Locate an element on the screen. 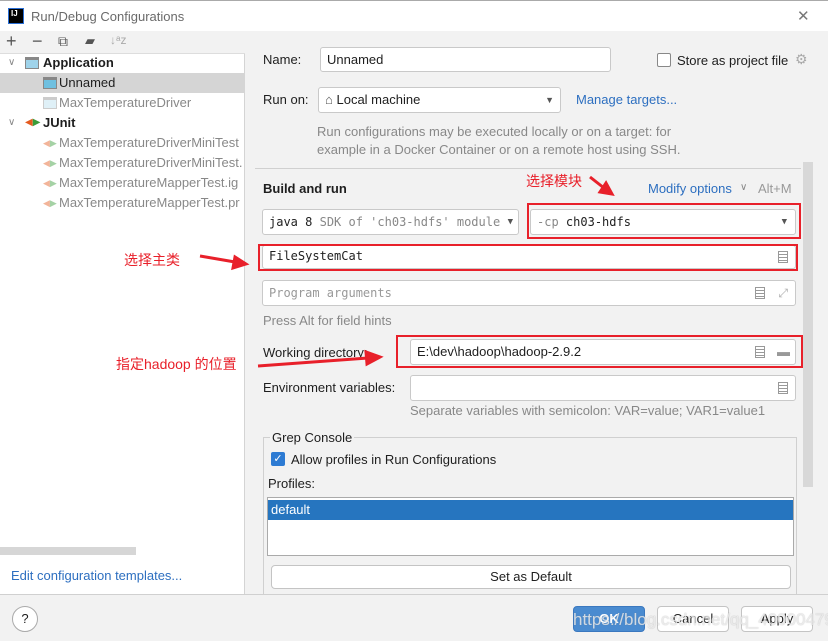  arrow-hadoop is located at coordinates (313, 362).